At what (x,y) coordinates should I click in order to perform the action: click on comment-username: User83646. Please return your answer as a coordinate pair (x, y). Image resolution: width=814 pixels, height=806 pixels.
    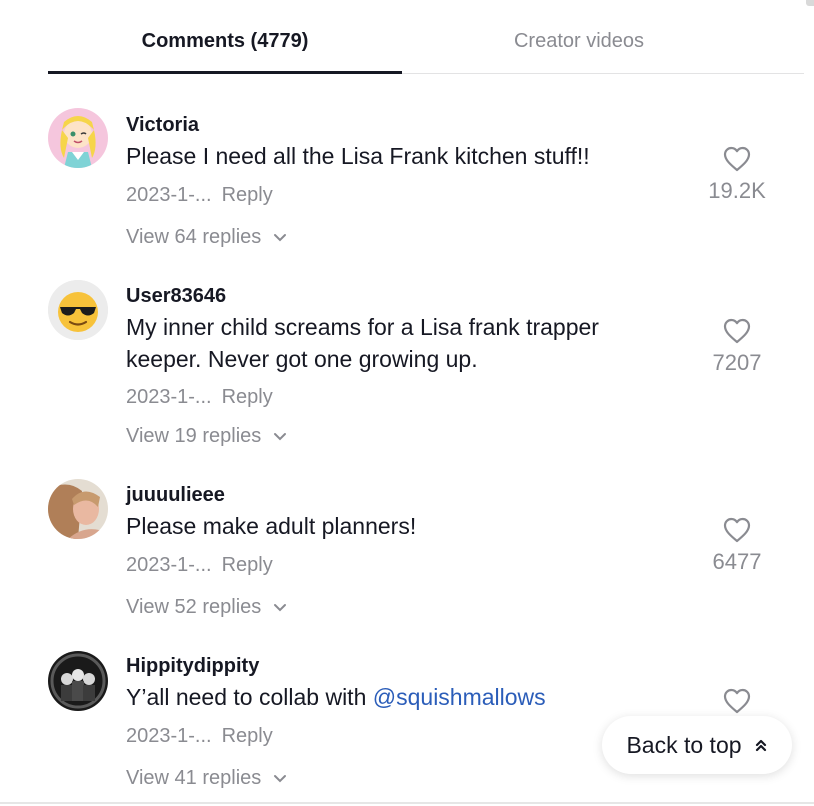
    Looking at the image, I should click on (176, 296).